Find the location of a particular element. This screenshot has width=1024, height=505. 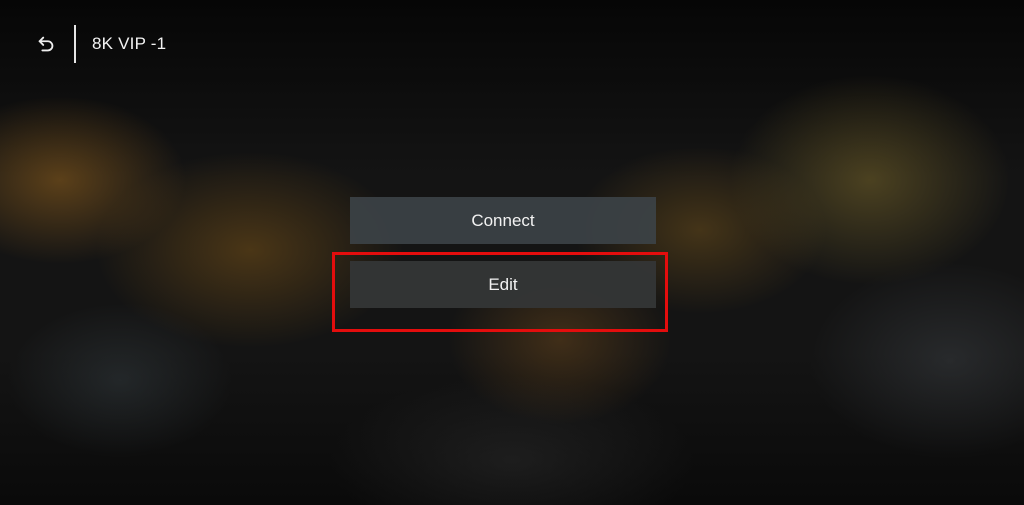

back-button is located at coordinates (46, 44).